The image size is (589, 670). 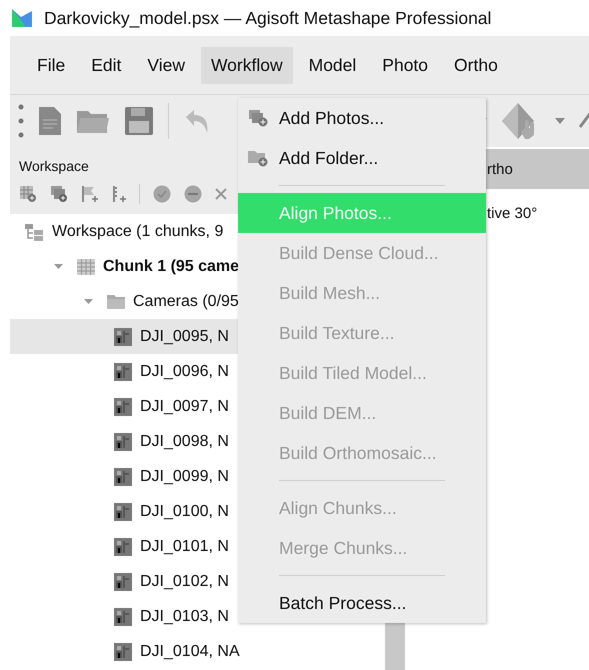 I want to click on save-icon, so click(x=139, y=121).